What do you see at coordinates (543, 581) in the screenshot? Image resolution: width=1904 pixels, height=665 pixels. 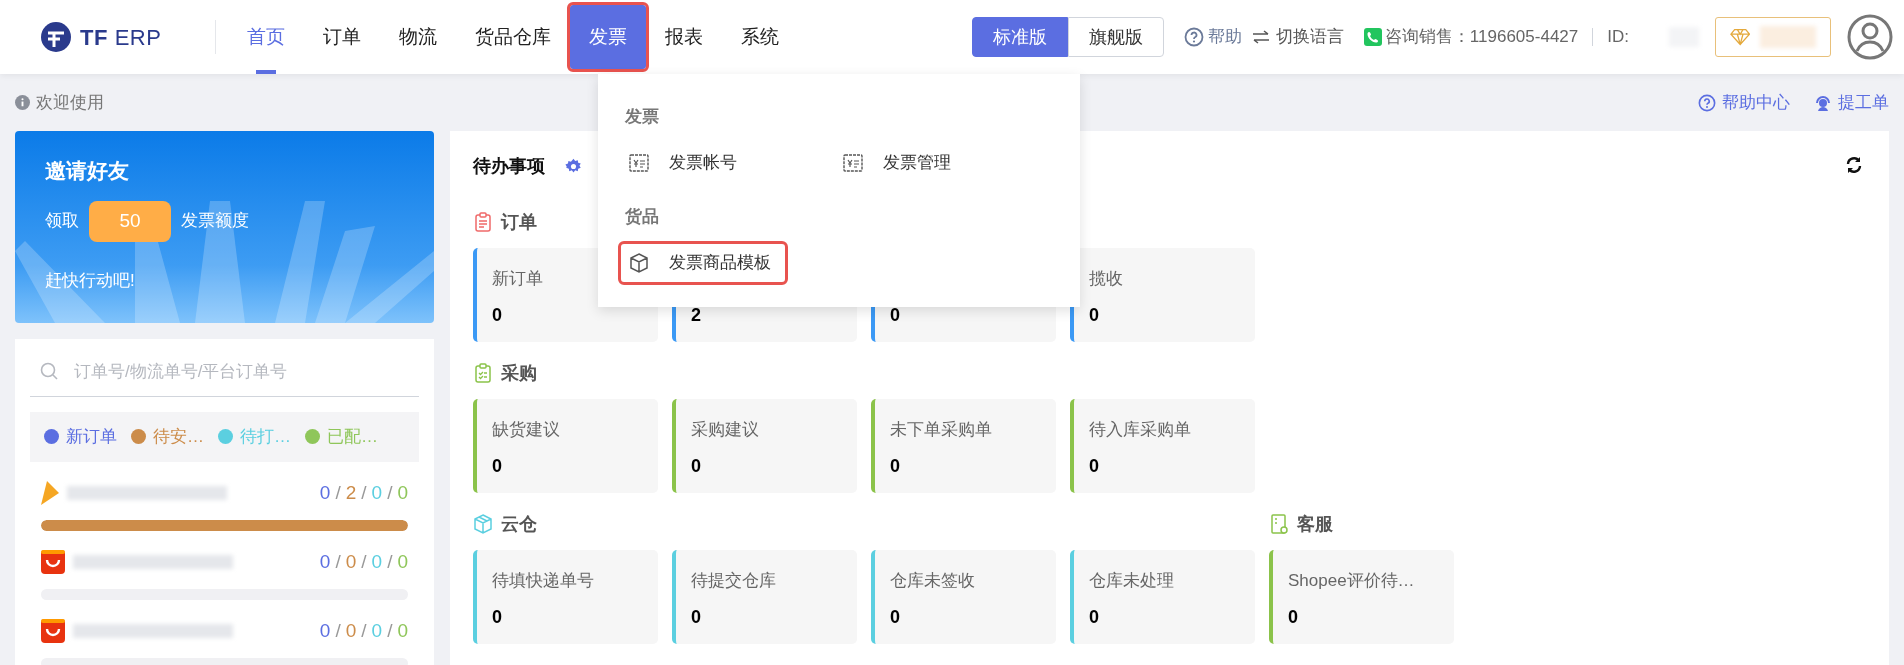 I see `card-label: 待填快递单号` at bounding box center [543, 581].